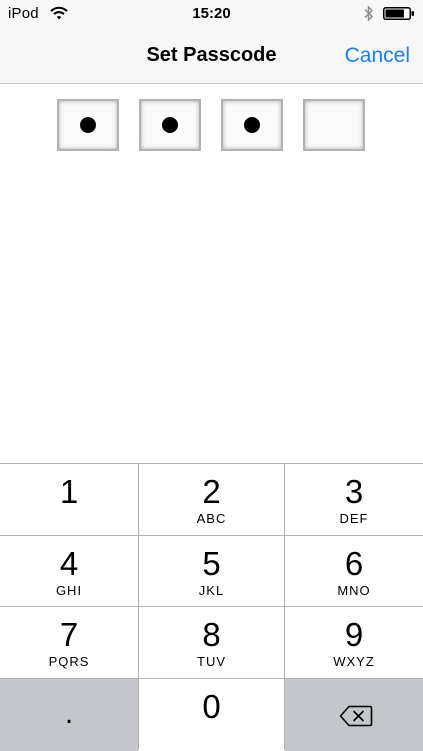 The image size is (423, 751). Describe the element at coordinates (69, 634) in the screenshot. I see `key-number: 7` at that location.